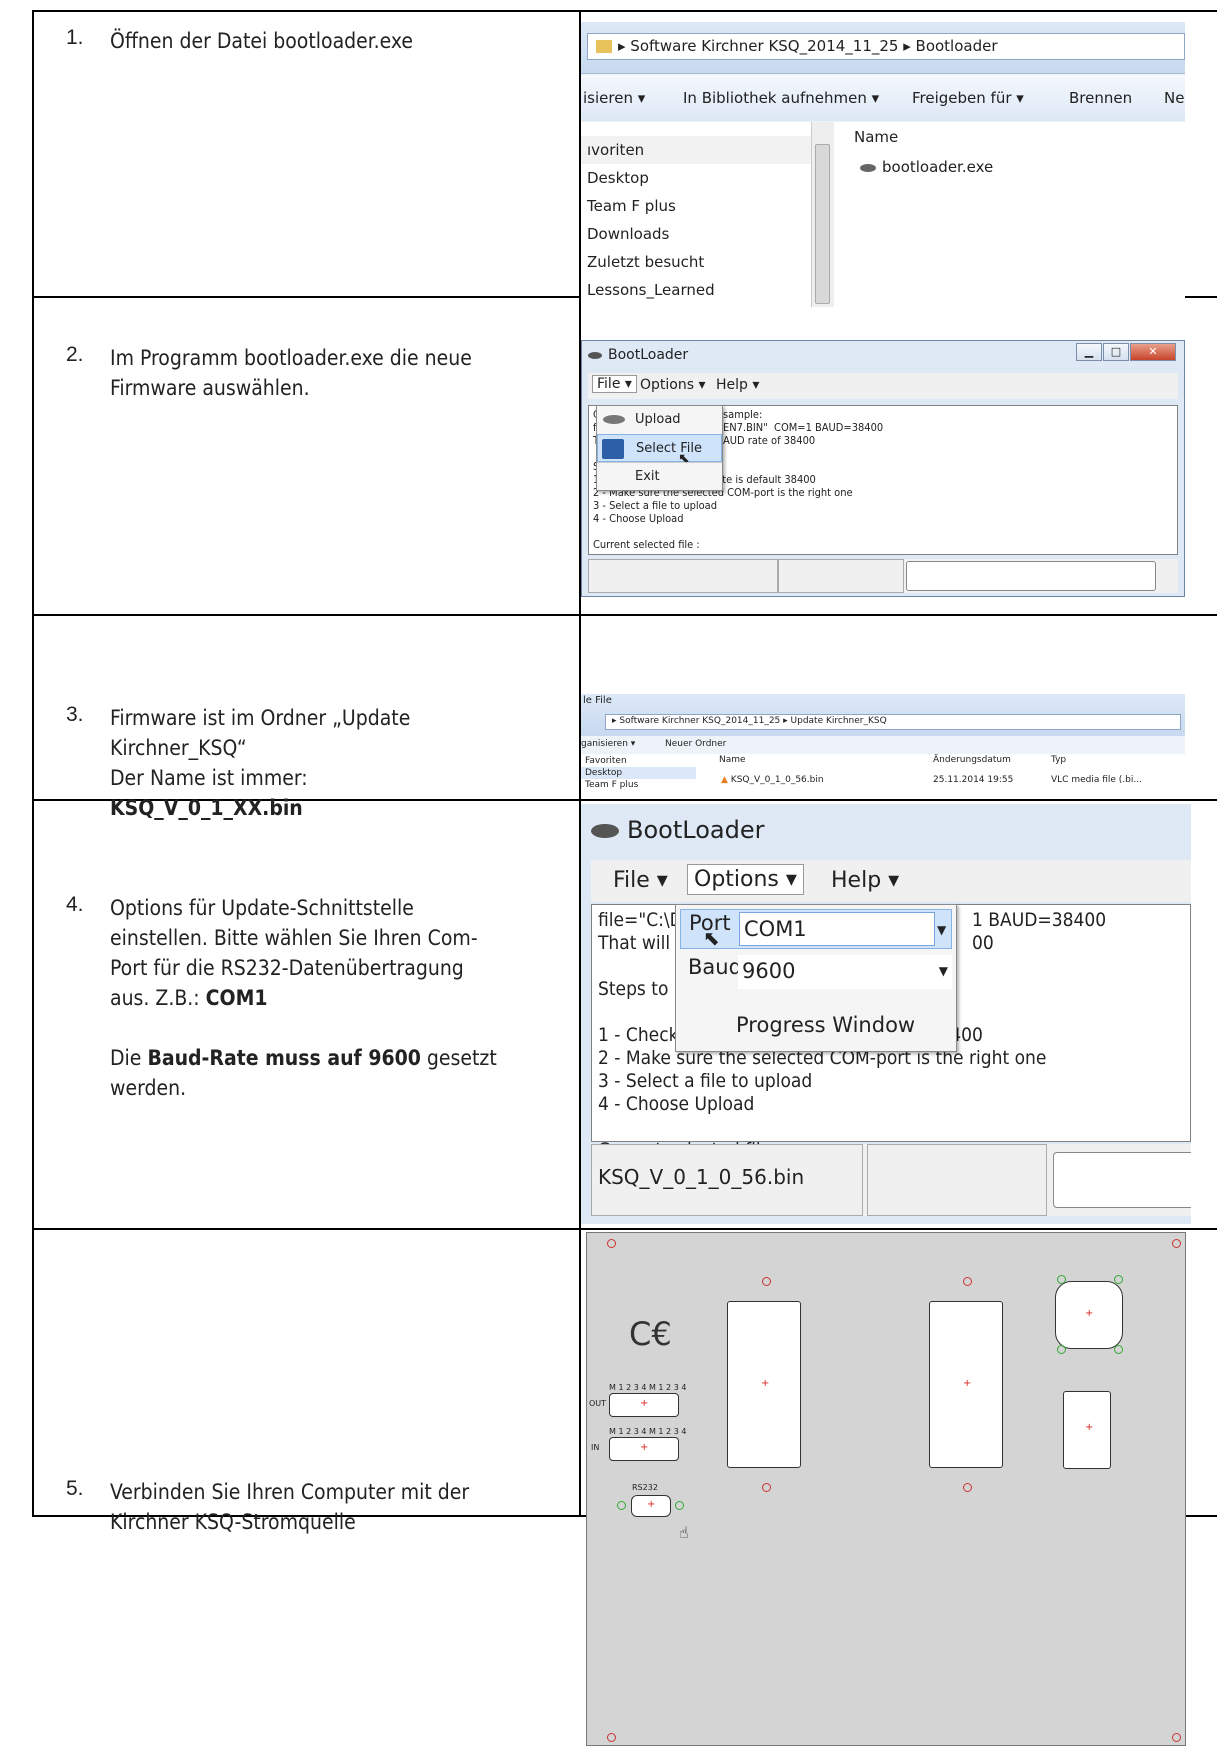 The image size is (1217, 1753). I want to click on step-4-para-2: Die Baud-Rate muss auf 9600 gesetzt, so click(335, 1058).